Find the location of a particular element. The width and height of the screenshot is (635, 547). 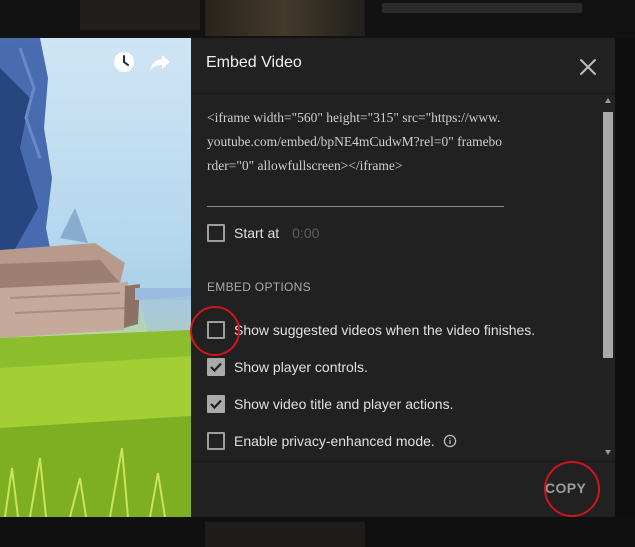

start-at-row: Start at 0:00 is located at coordinates (263, 233).